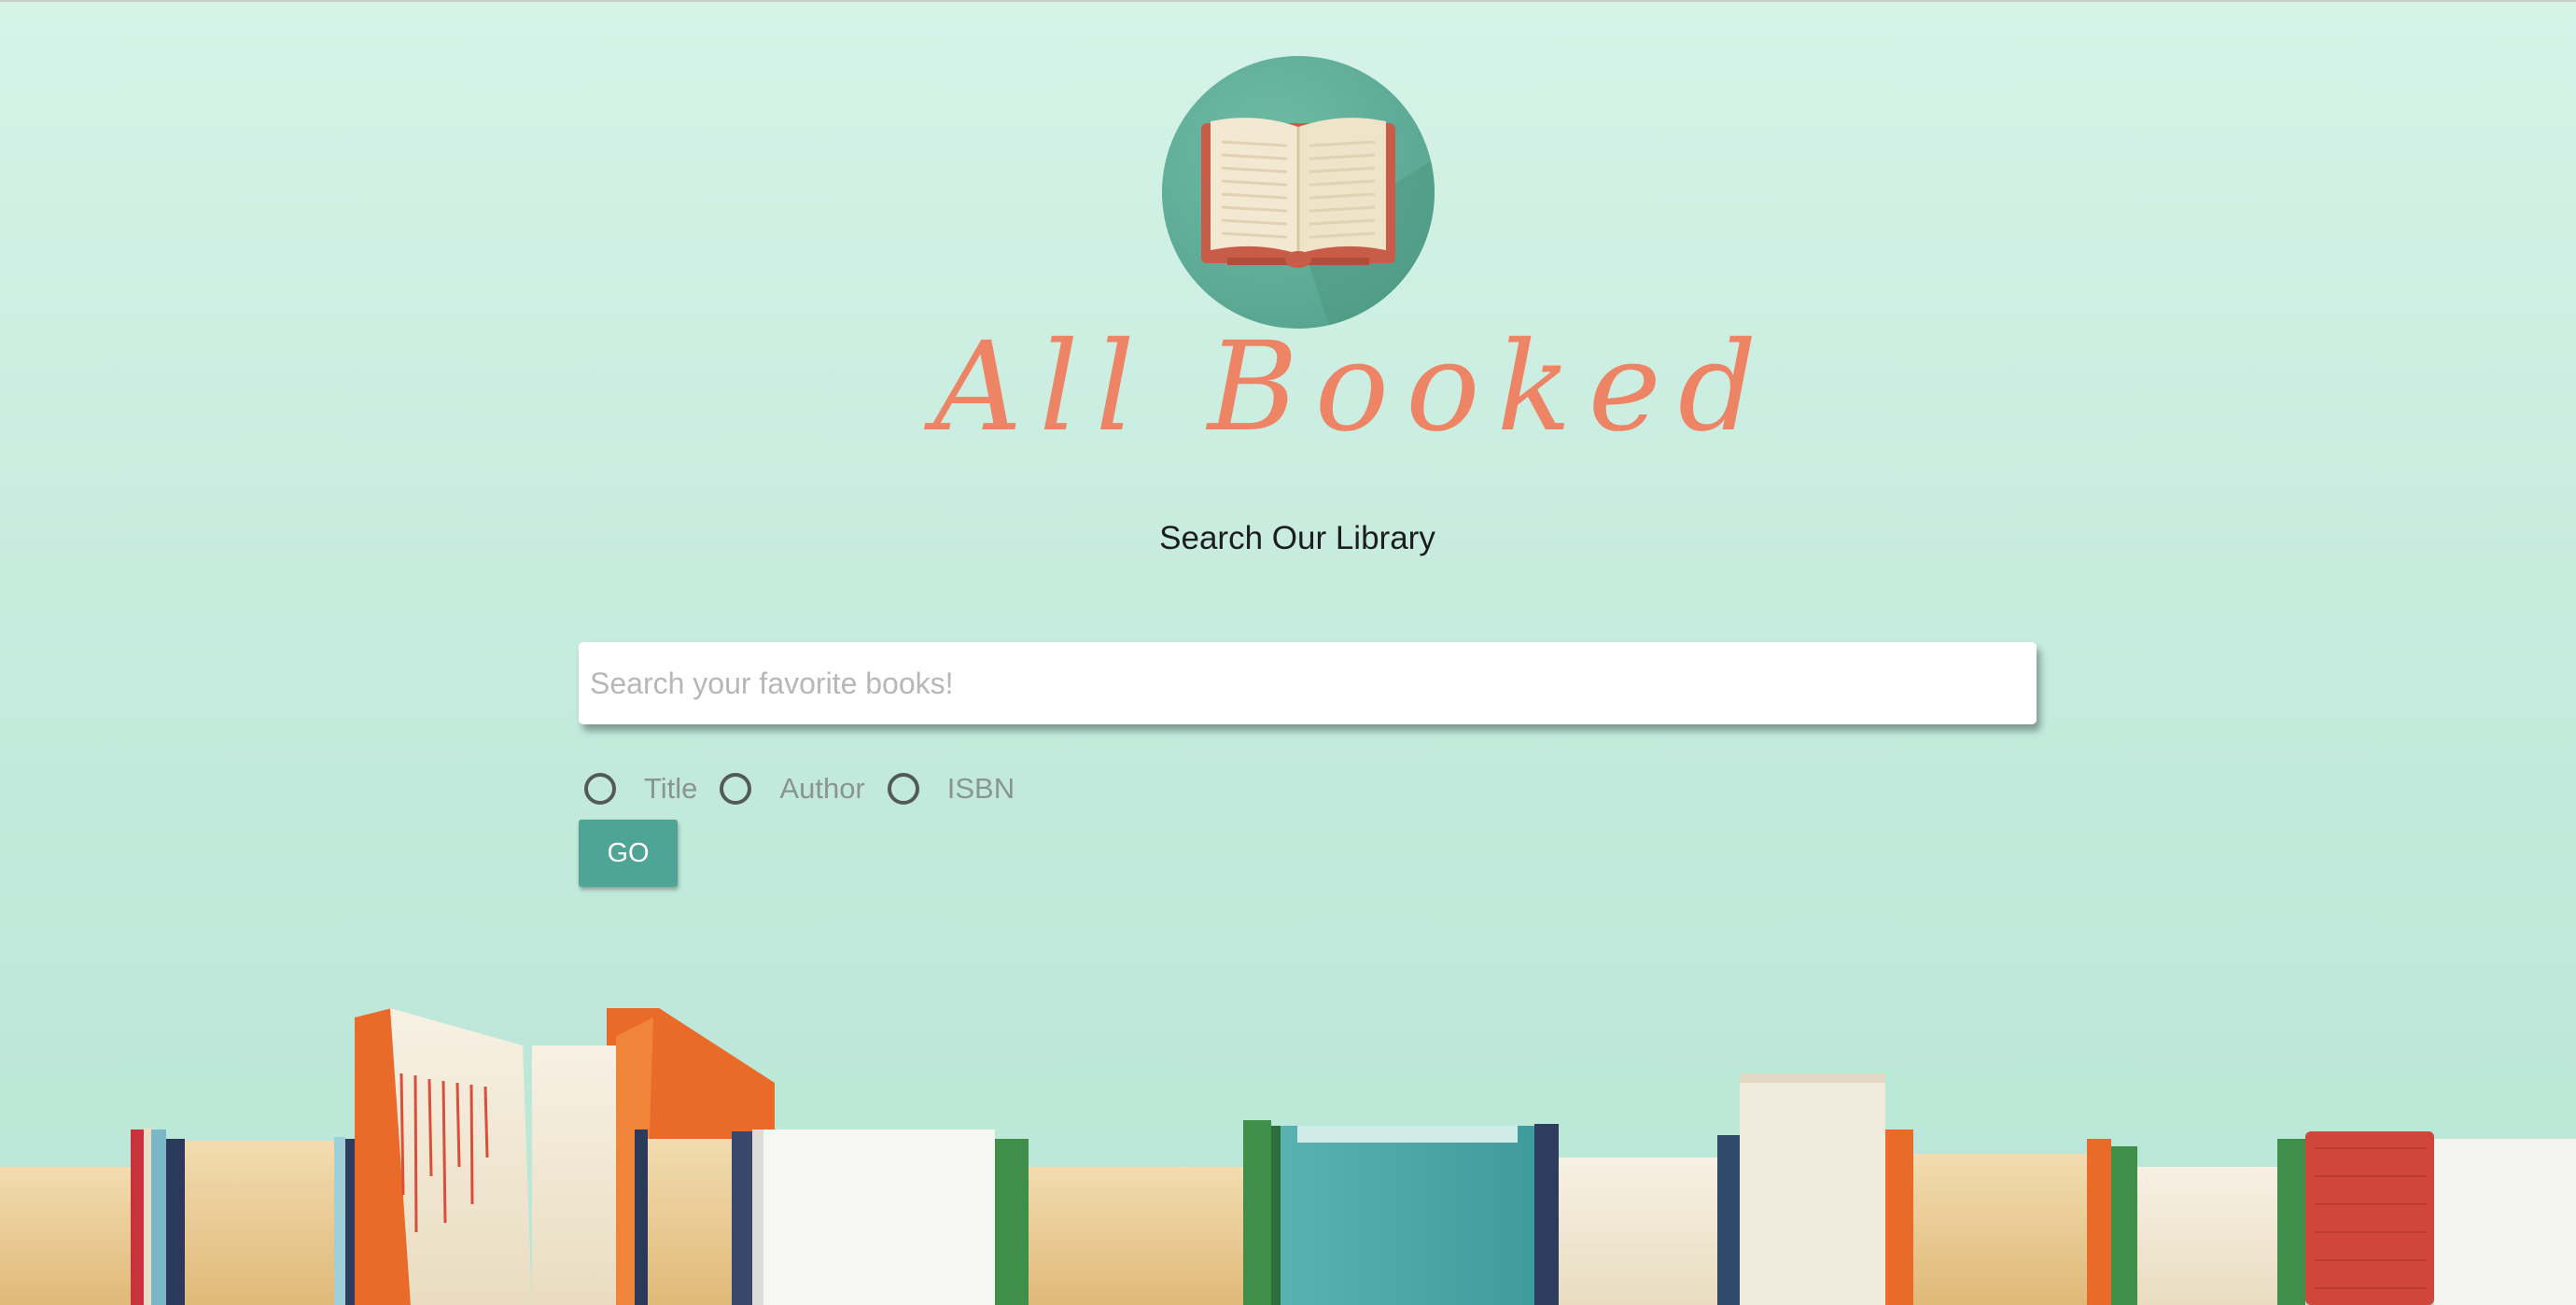 The height and width of the screenshot is (1305, 2576). Describe the element at coordinates (1297, 538) in the screenshot. I see `page-subtitle: Search Our Library` at that location.